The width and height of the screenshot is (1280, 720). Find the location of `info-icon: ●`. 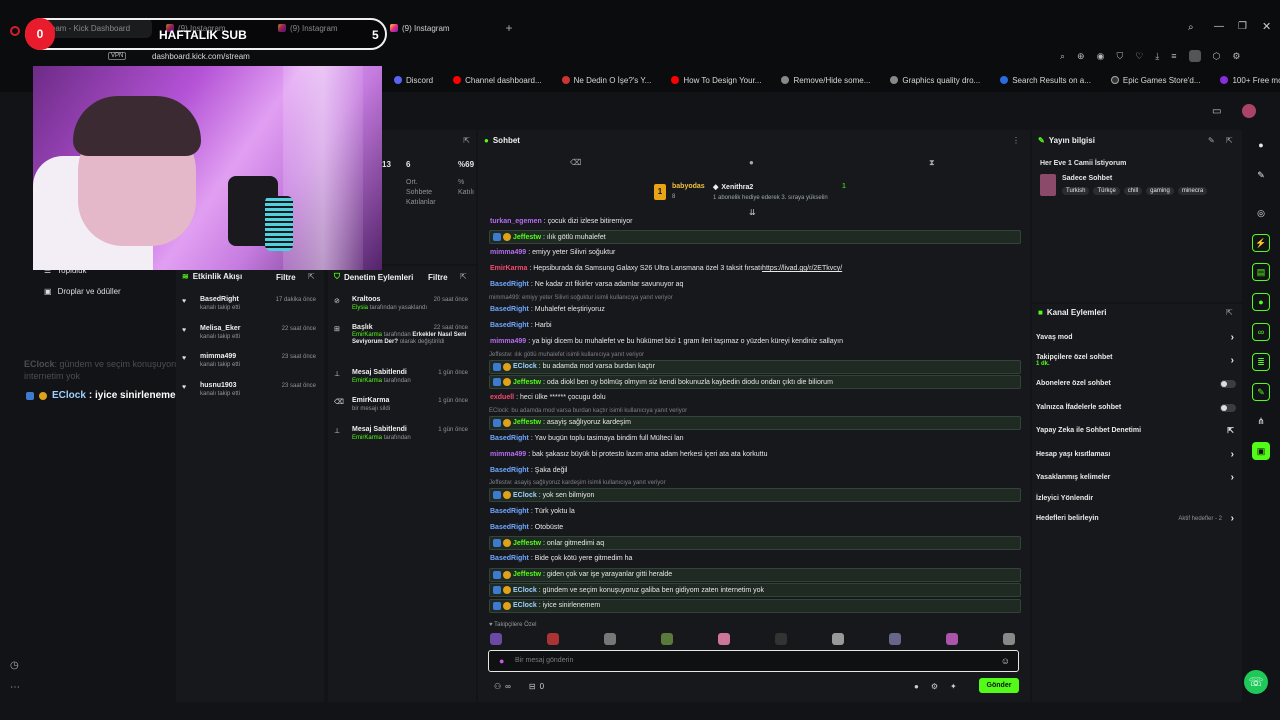

info-icon: ● is located at coordinates (1261, 145).